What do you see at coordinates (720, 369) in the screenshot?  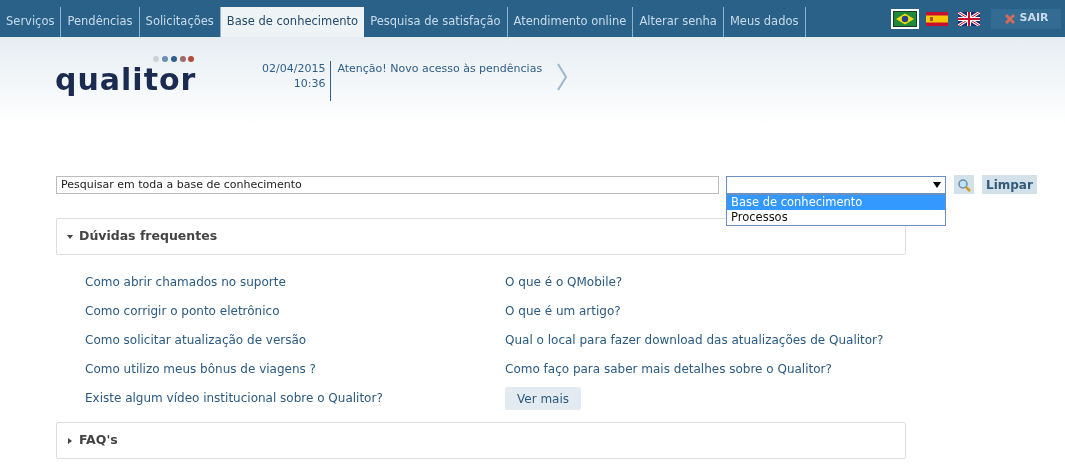 I see `faq-link: Como faço para saber mais detalhes sobre o Qualitor?` at bounding box center [720, 369].